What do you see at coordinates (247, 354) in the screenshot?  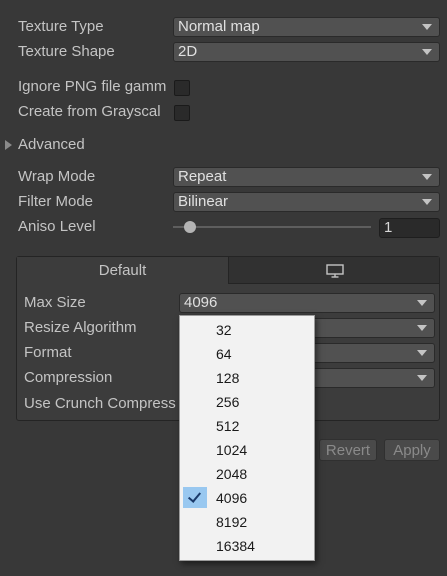 I see `menu-item: 64` at bounding box center [247, 354].